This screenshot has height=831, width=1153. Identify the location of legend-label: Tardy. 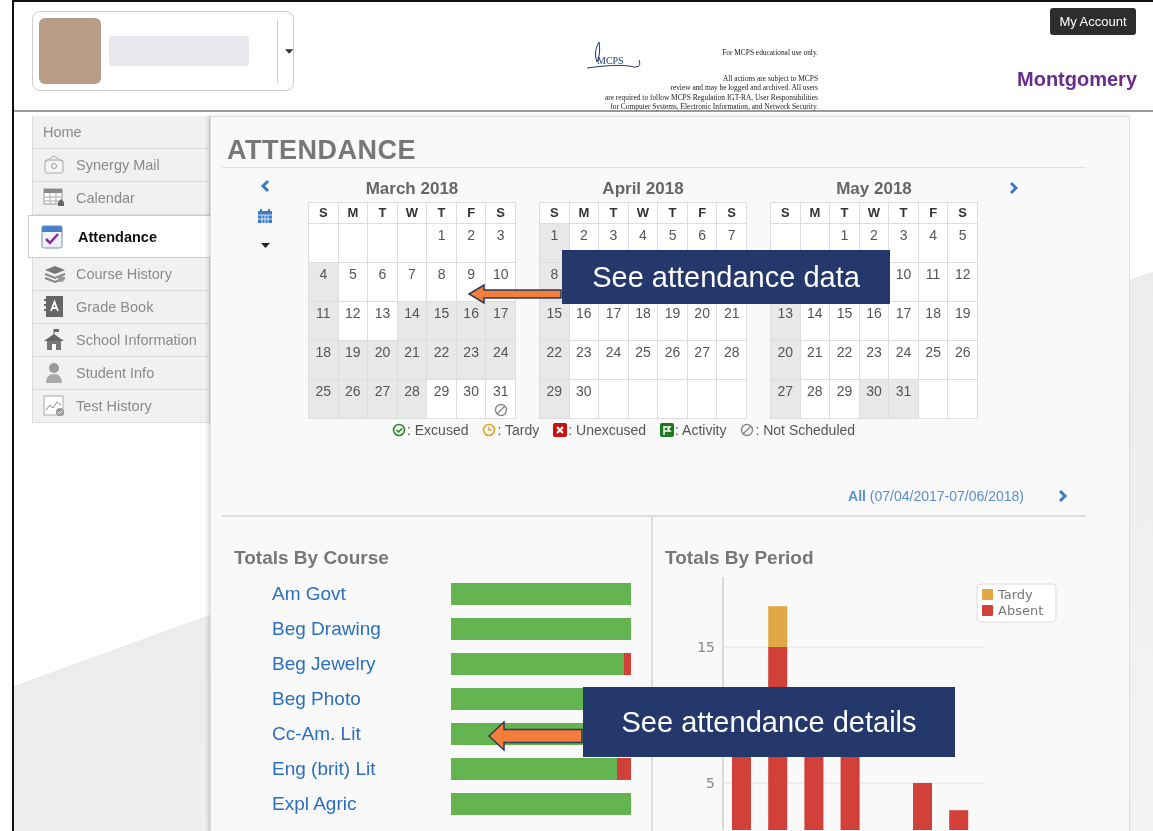
(1015, 594).